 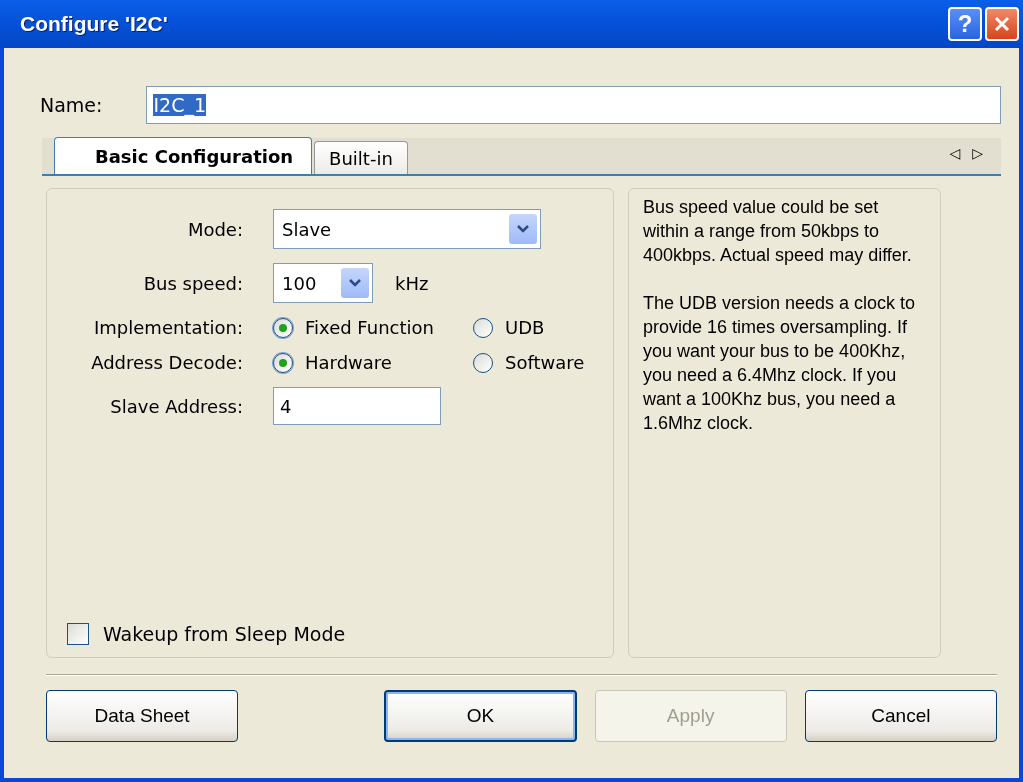 I want to click on help-text: Bus speed value could be set within a range from 50kbps to 400kbps. Actual speed may differ., so click(x=778, y=231).